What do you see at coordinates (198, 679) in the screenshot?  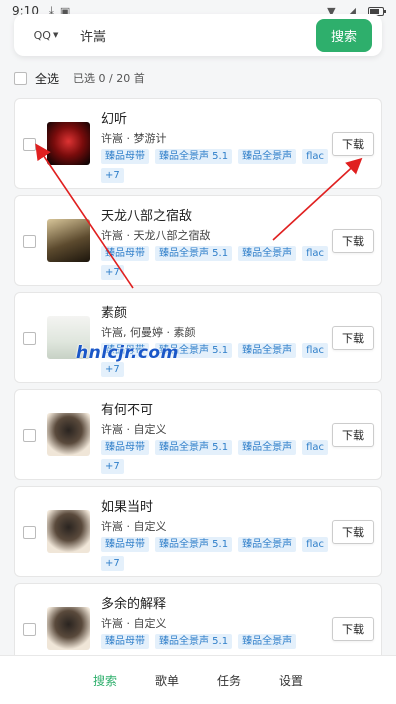 I see `bottom-nav: 搜索 歌单 任务 设置` at bounding box center [198, 679].